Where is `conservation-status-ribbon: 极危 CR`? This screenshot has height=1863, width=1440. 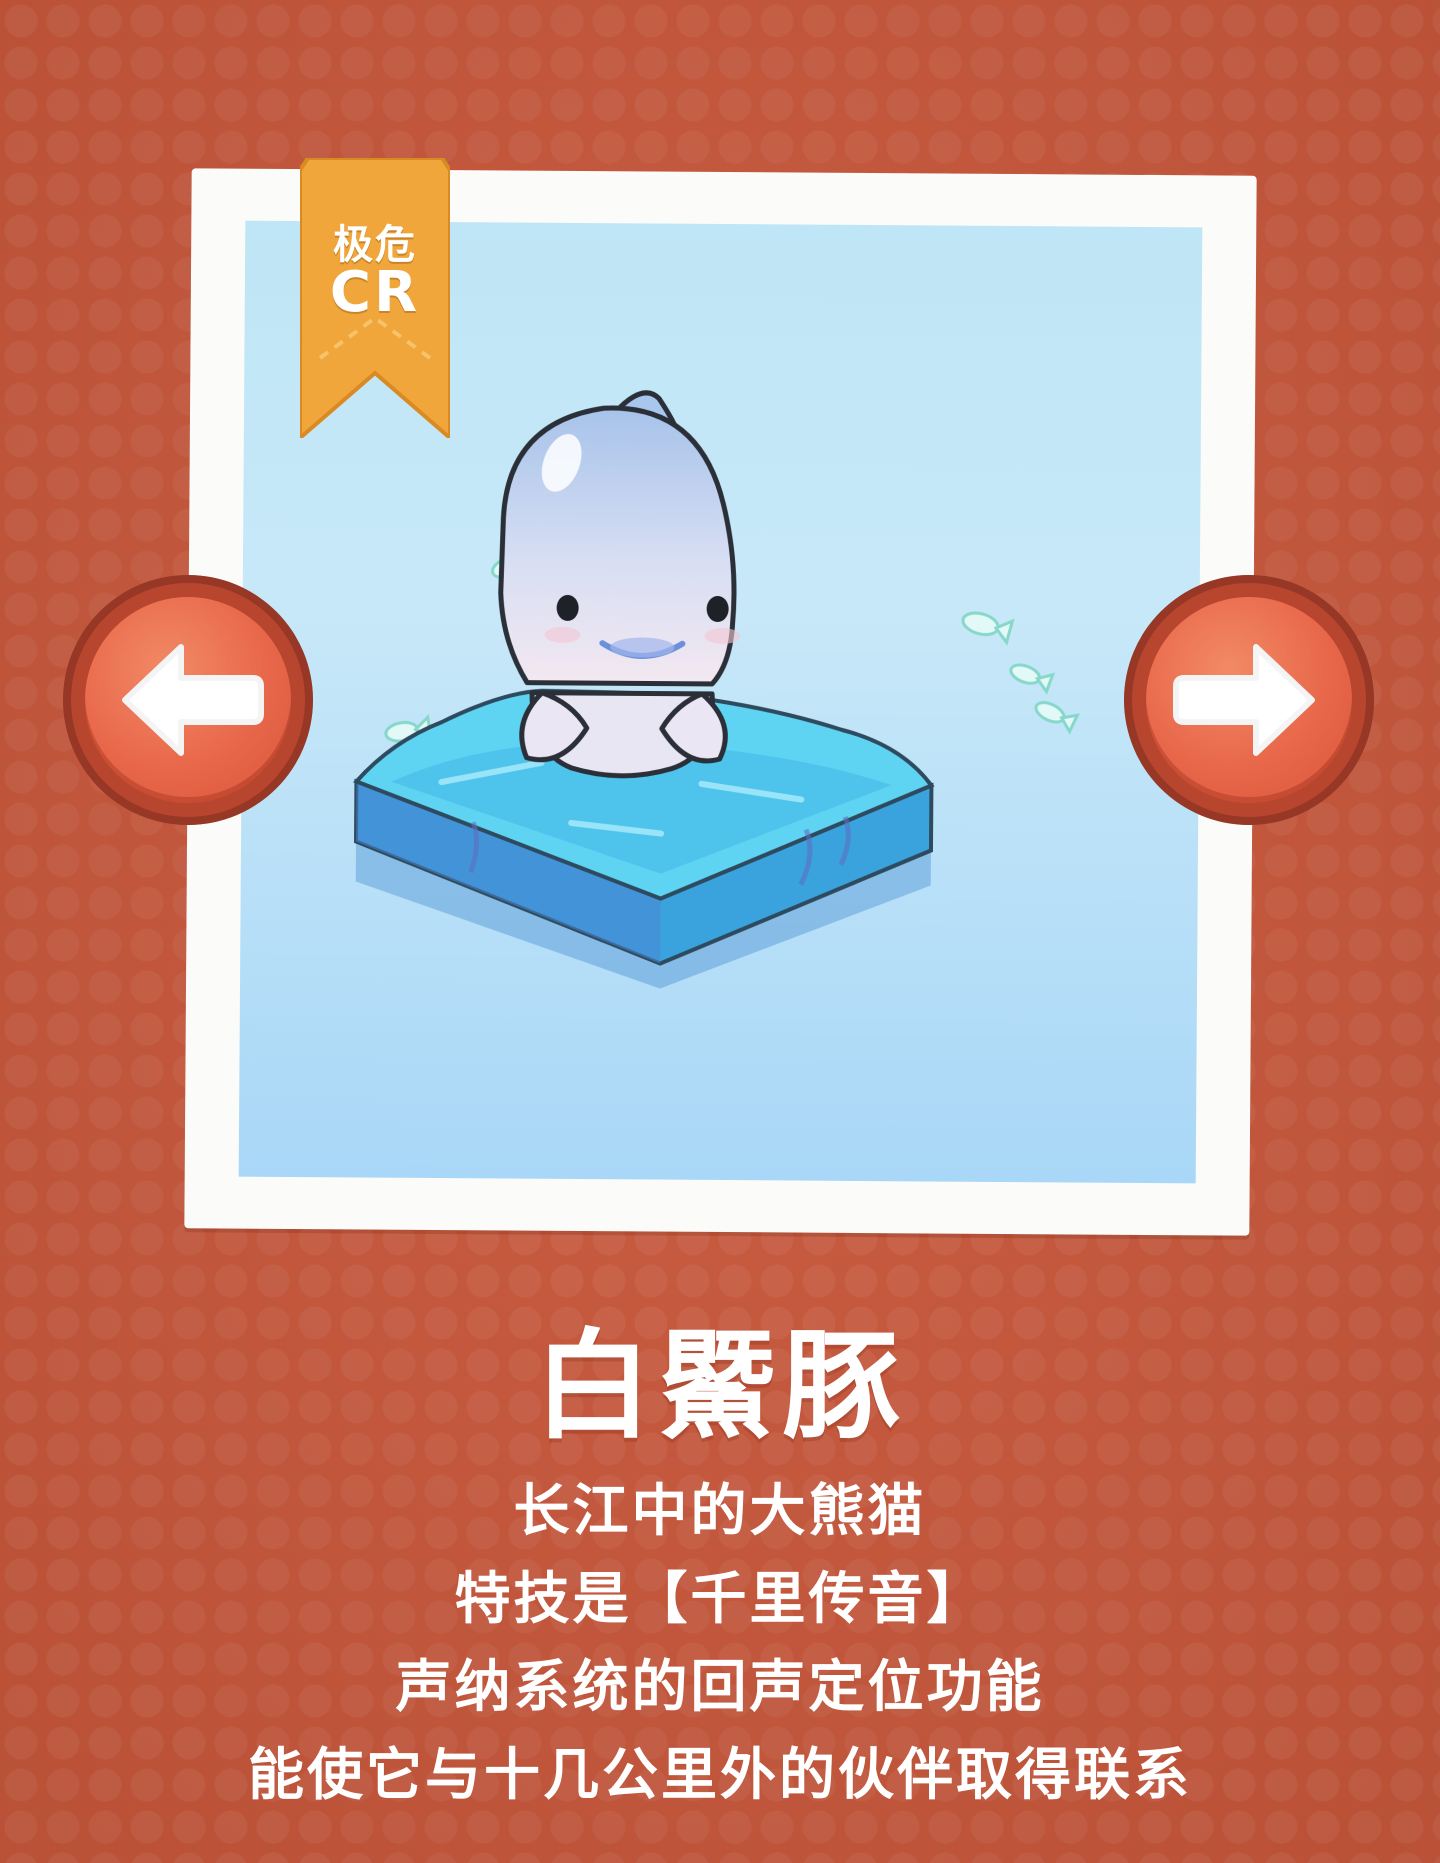
conservation-status-ribbon: 极危 CR is located at coordinates (375, 298).